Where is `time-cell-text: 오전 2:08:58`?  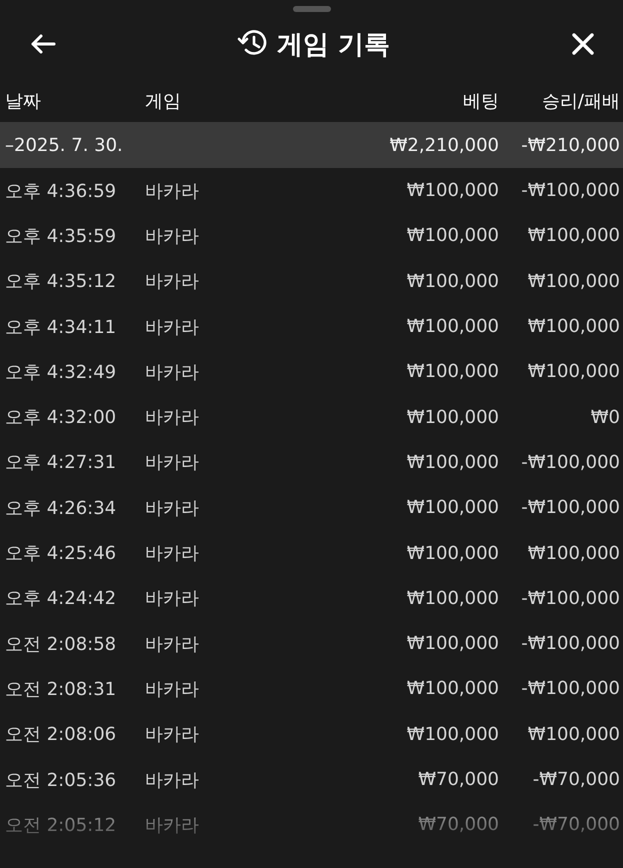
time-cell-text: 오전 2:08:58 is located at coordinates (61, 644).